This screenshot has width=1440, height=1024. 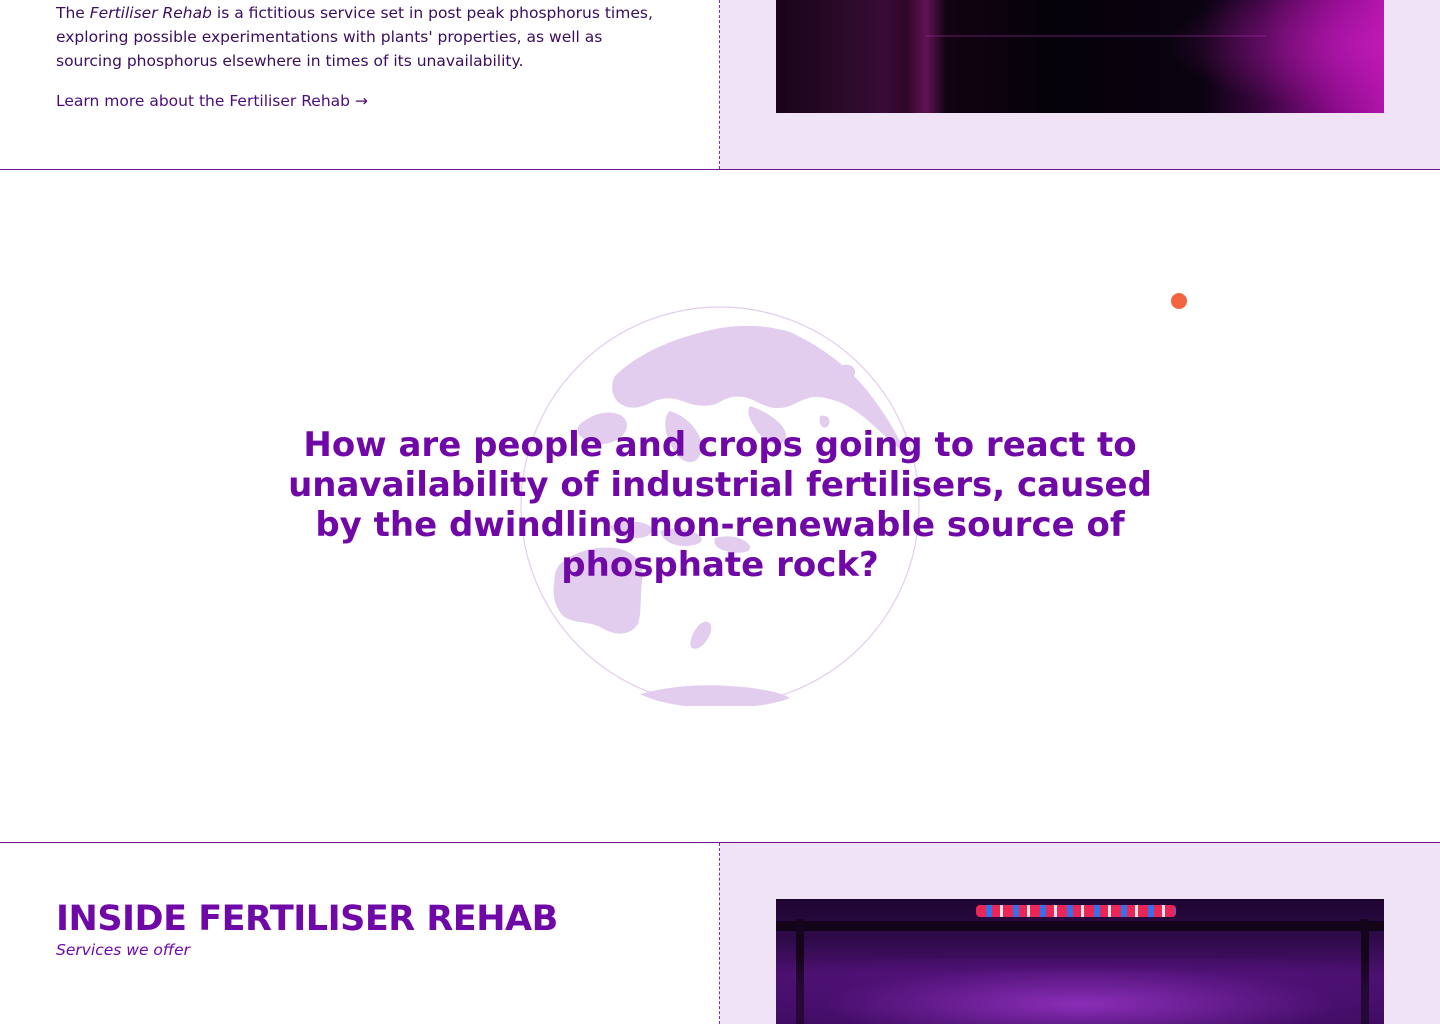 What do you see at coordinates (1179, 301) in the screenshot?
I see `cursor-dot` at bounding box center [1179, 301].